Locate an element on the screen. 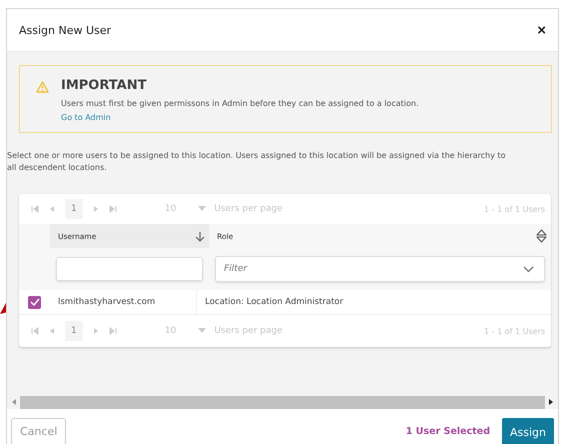 The image size is (570, 444). dialog-title: Assign New User is located at coordinates (65, 30).